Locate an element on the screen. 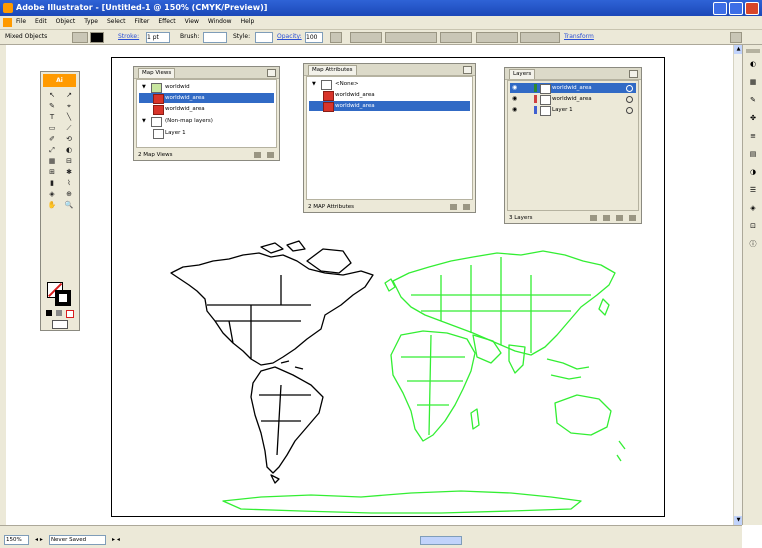 Image resolution: width=762 pixels, height=548 pixels. tool-button: 🔍 is located at coordinates (69, 205).